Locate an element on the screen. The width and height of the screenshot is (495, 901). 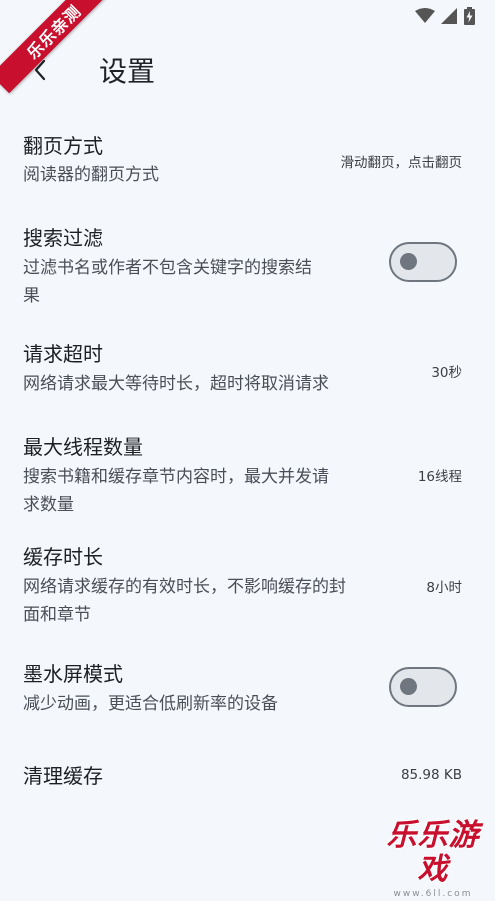
setting-clear-cache: 清理缓存 85.98 KB is located at coordinates (247, 779).